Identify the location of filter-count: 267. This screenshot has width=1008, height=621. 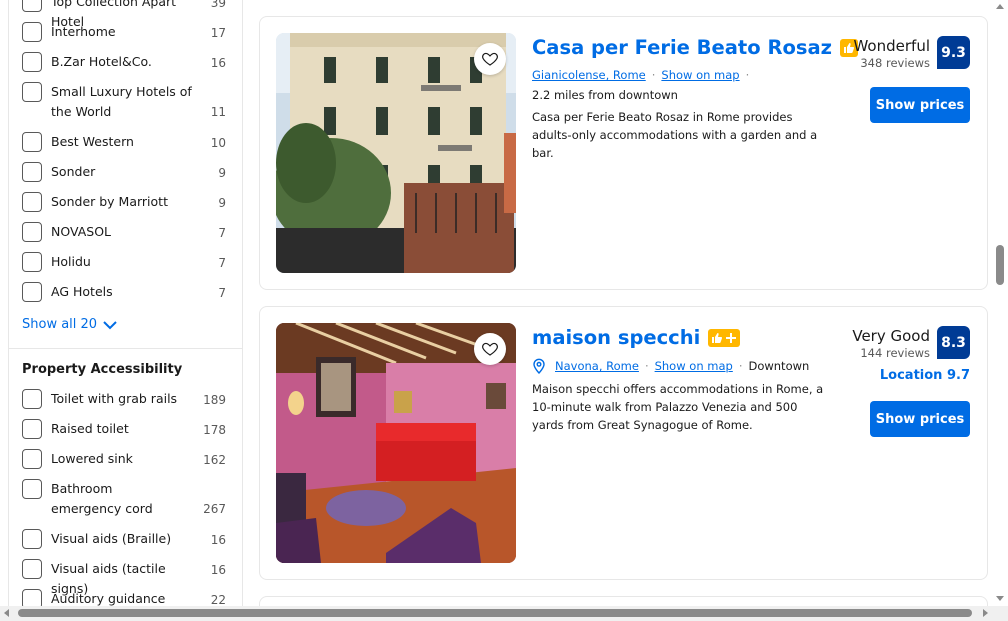
(214, 509).